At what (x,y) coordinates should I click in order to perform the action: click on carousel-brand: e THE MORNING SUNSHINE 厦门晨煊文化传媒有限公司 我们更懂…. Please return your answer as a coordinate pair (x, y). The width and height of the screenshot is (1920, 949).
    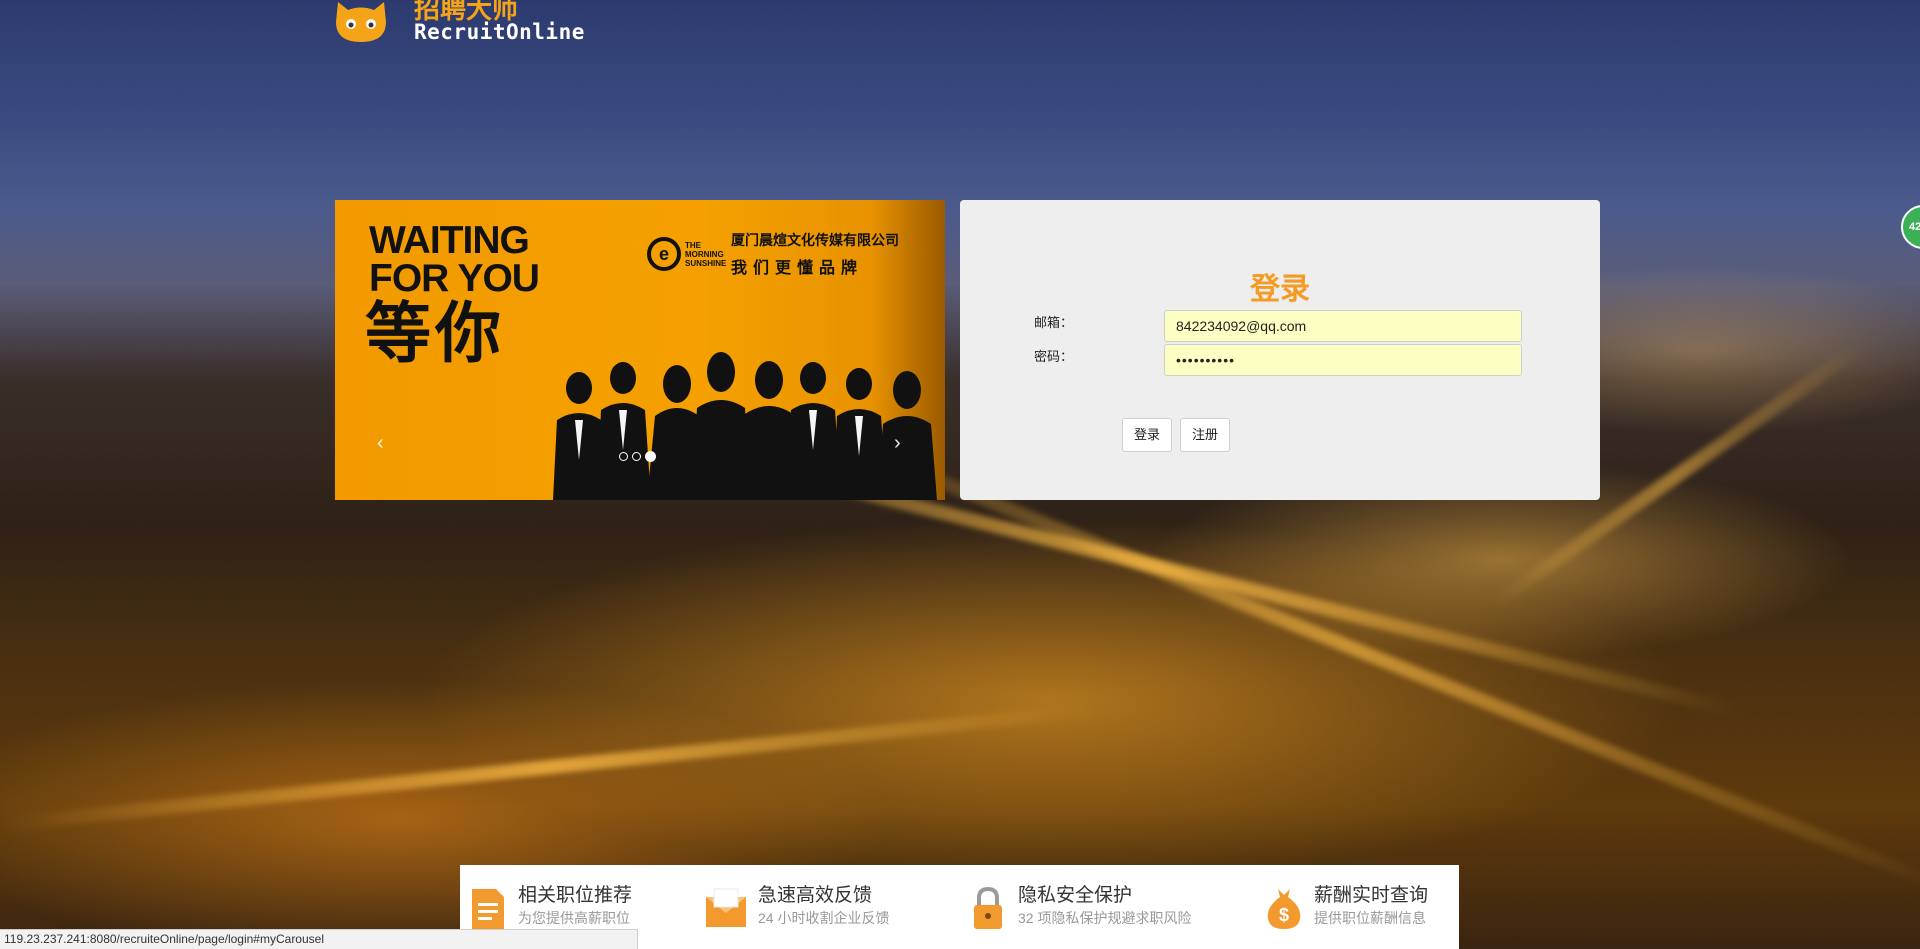
    Looking at the image, I should click on (773, 254).